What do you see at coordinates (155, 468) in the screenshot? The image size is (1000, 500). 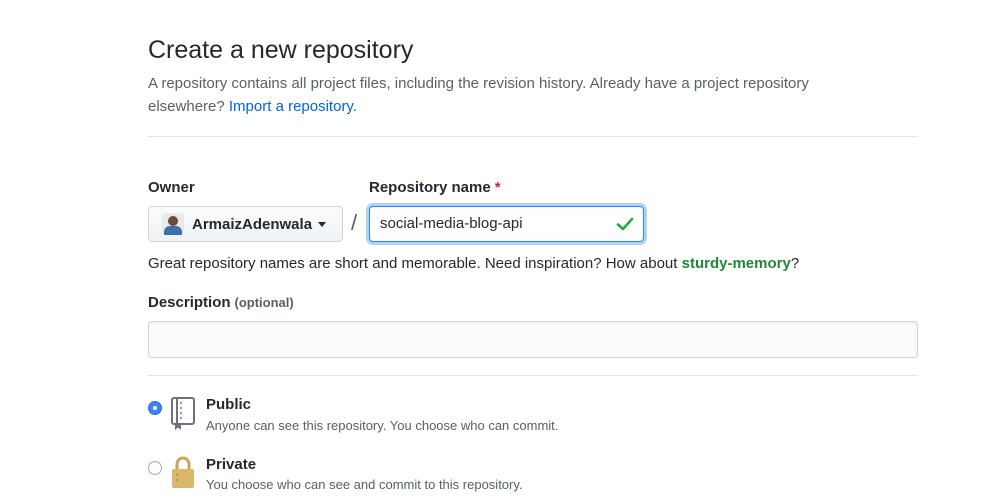 I see `private-radio` at bounding box center [155, 468].